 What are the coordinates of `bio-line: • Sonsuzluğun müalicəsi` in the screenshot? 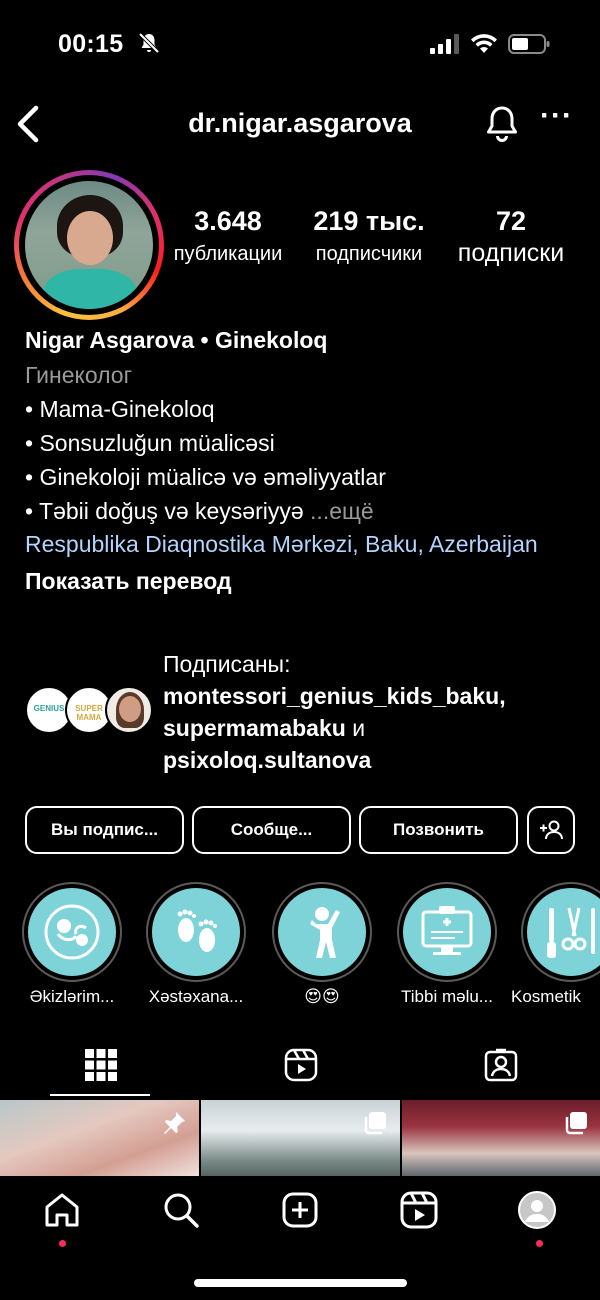 It's located at (150, 443).